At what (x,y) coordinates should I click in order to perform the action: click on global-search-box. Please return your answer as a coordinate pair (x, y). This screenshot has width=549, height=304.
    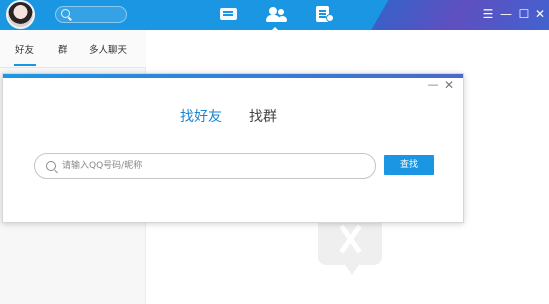
    Looking at the image, I should click on (91, 14).